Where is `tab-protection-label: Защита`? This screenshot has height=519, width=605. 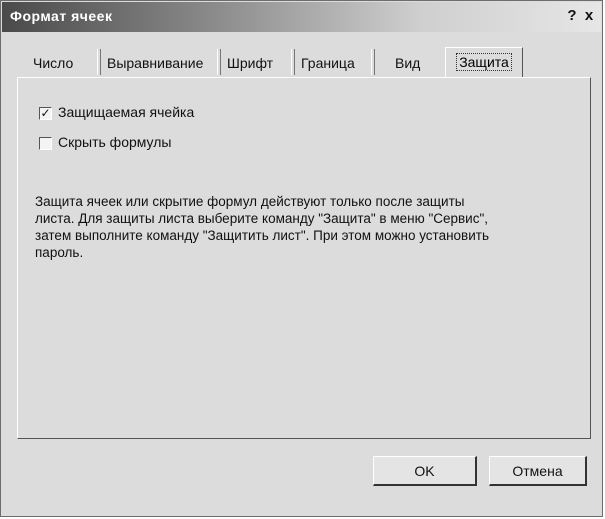 tab-protection-label: Защита is located at coordinates (484, 62).